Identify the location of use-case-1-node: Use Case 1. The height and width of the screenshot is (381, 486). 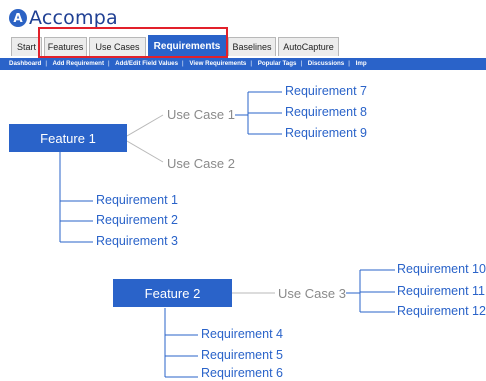
(201, 114).